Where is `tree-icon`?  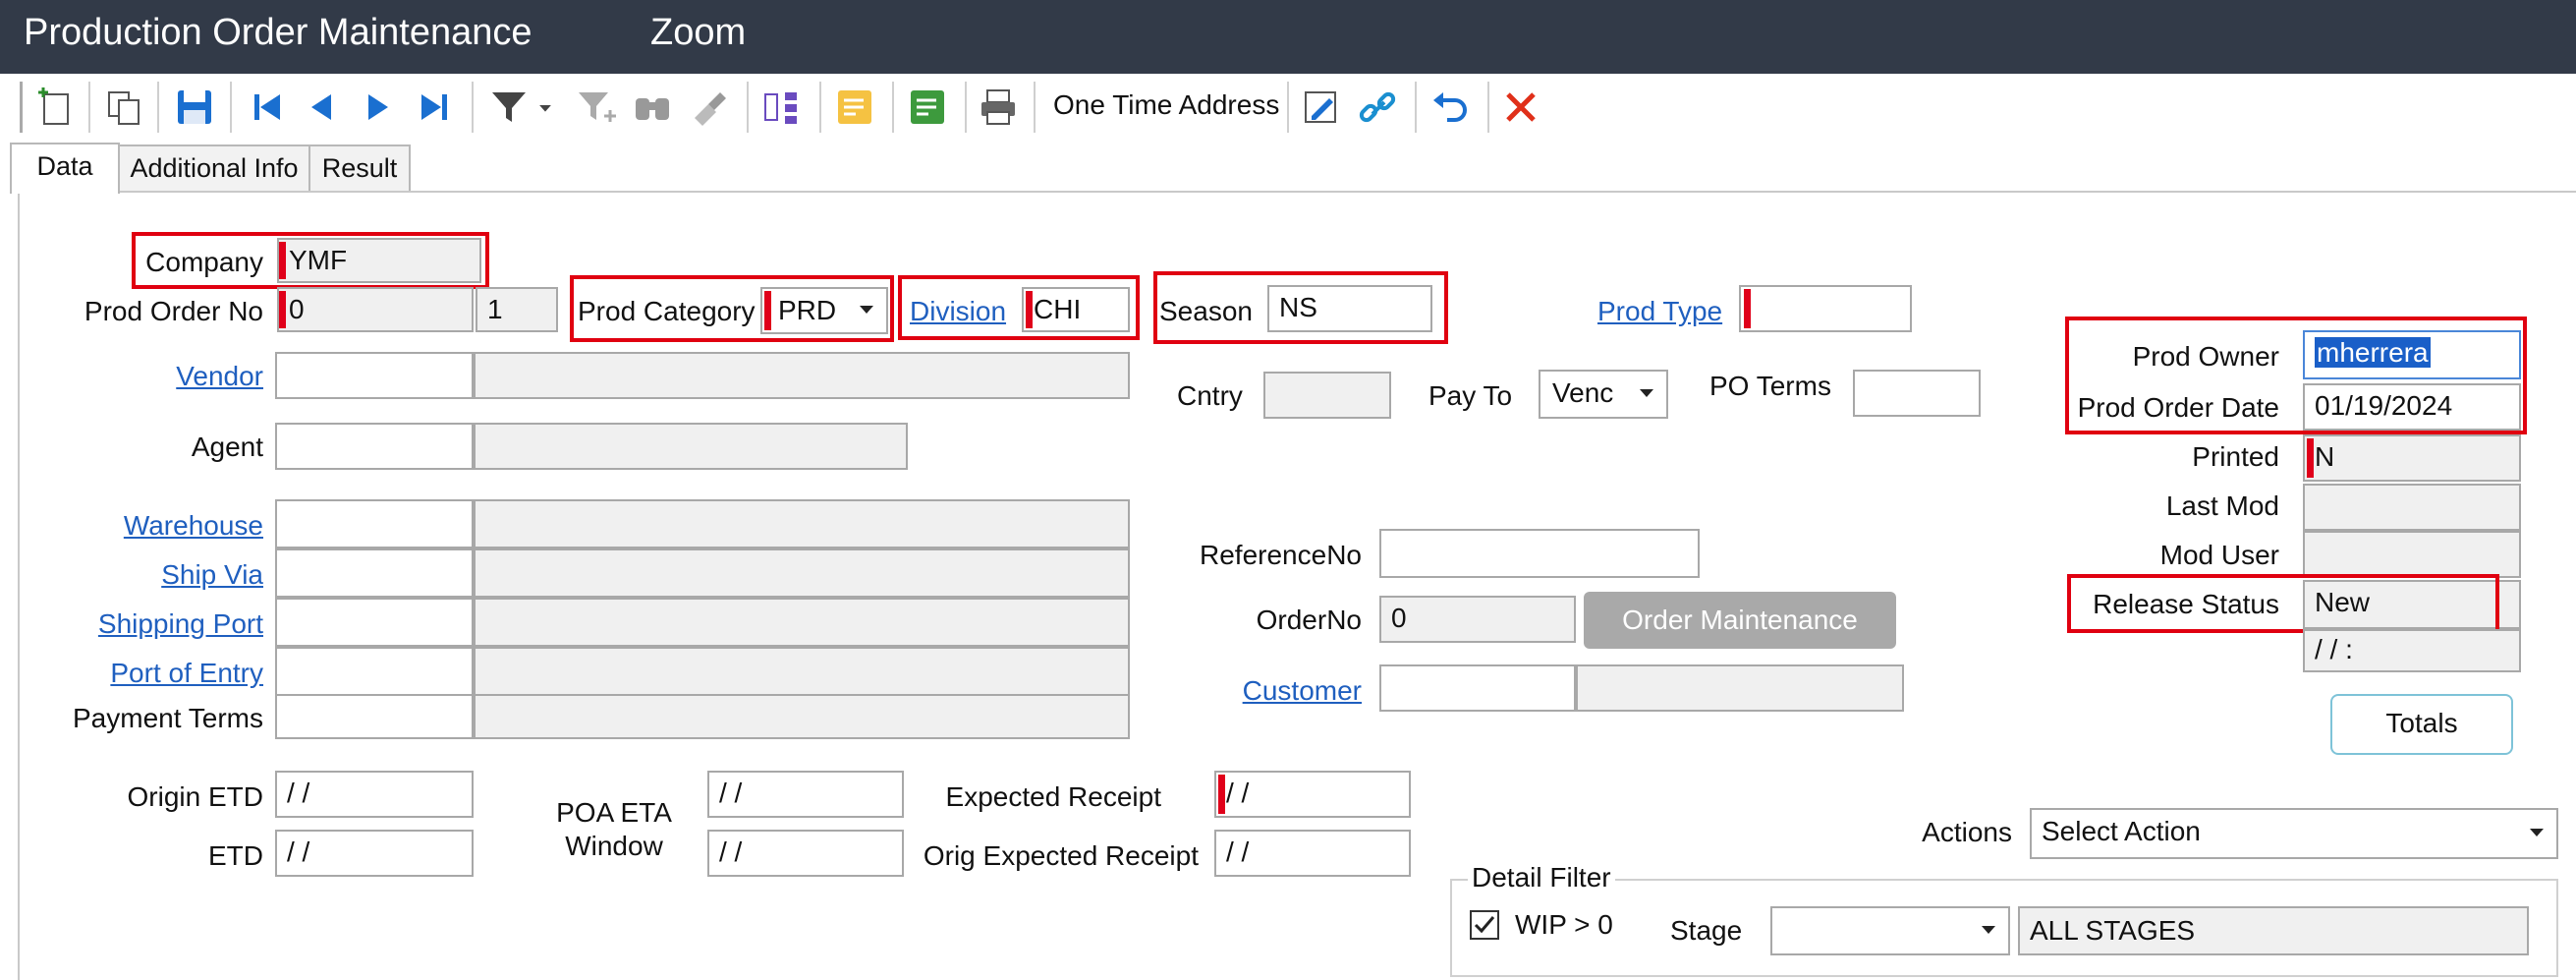 tree-icon is located at coordinates (780, 108).